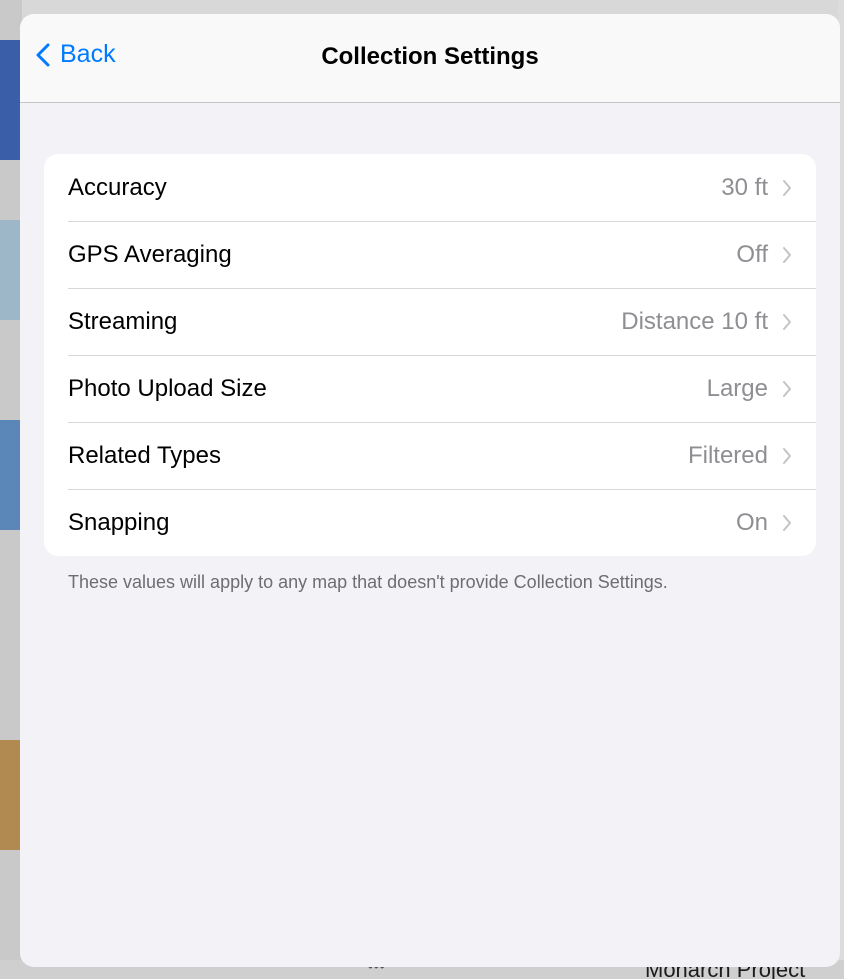 The image size is (844, 979). I want to click on setting-label: Photo Upload Size, so click(167, 388).